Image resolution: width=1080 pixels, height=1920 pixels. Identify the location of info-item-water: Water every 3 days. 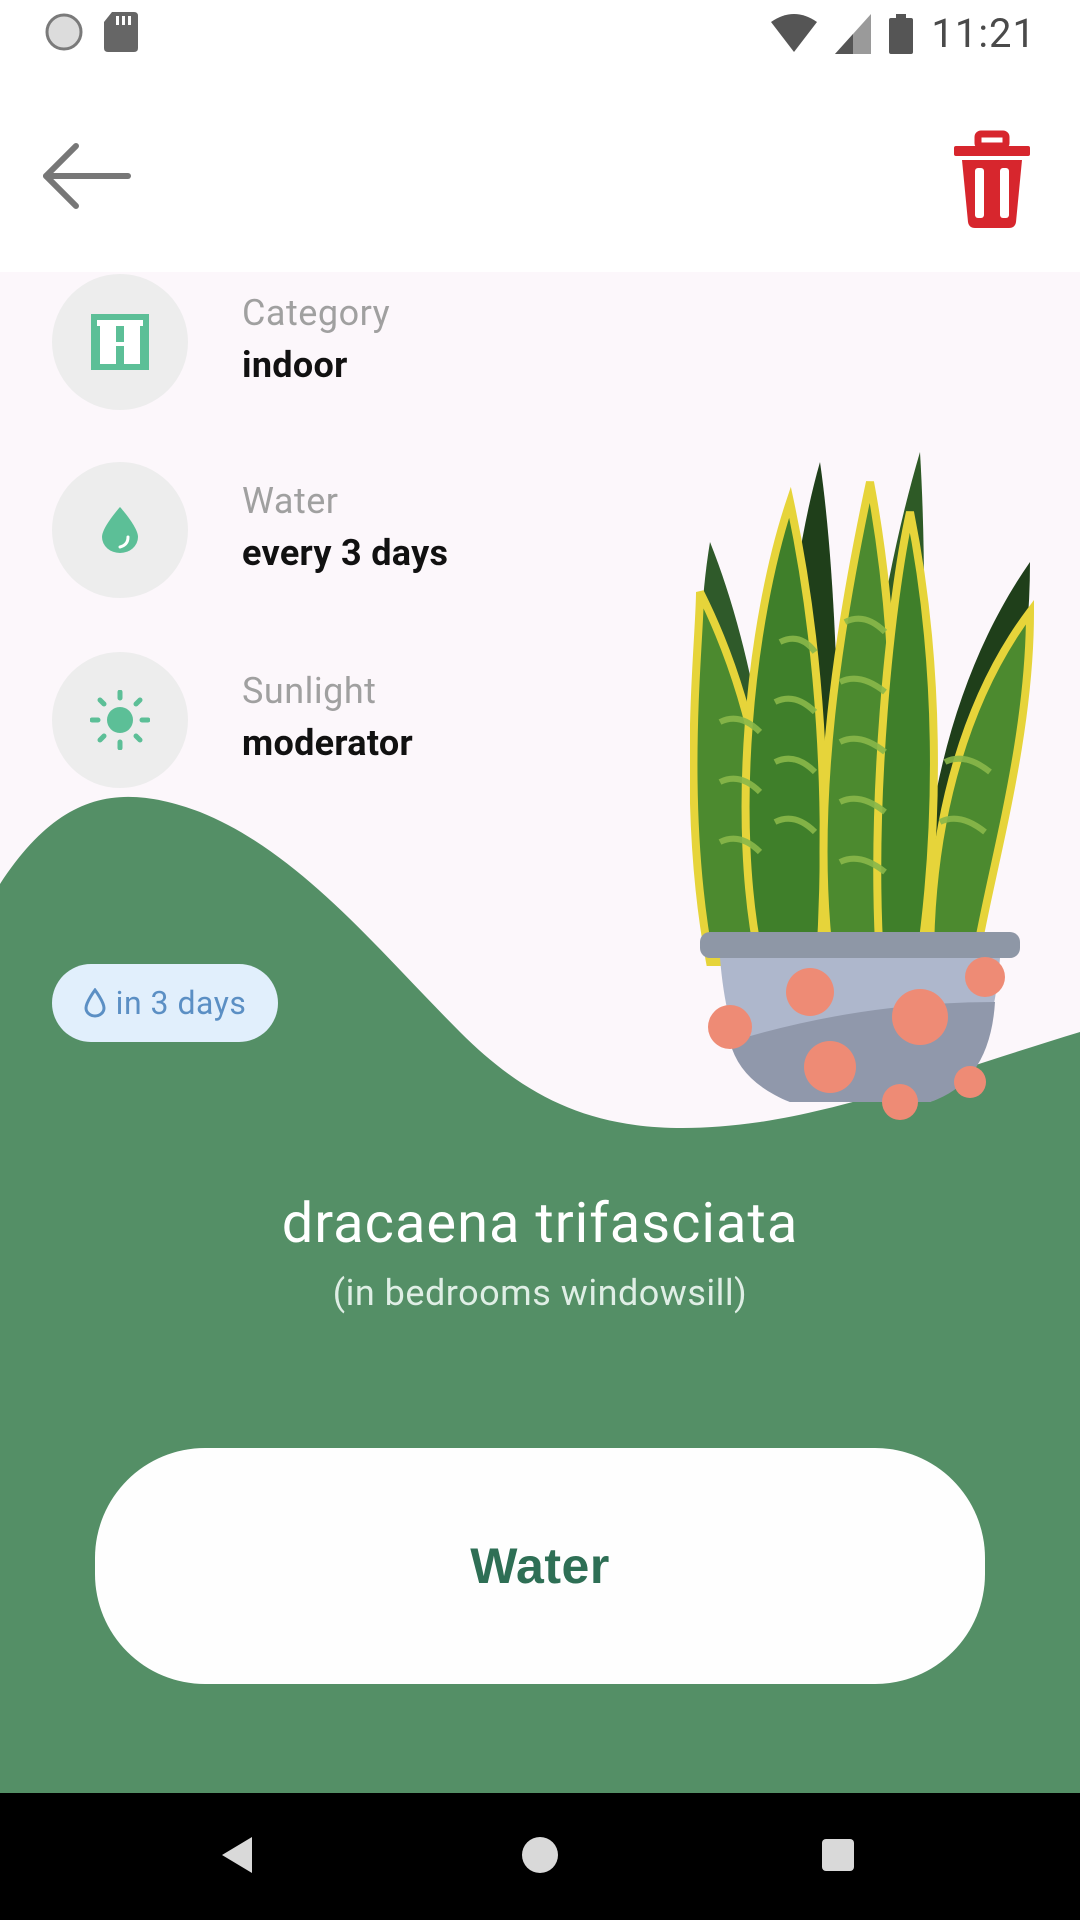
(362, 532).